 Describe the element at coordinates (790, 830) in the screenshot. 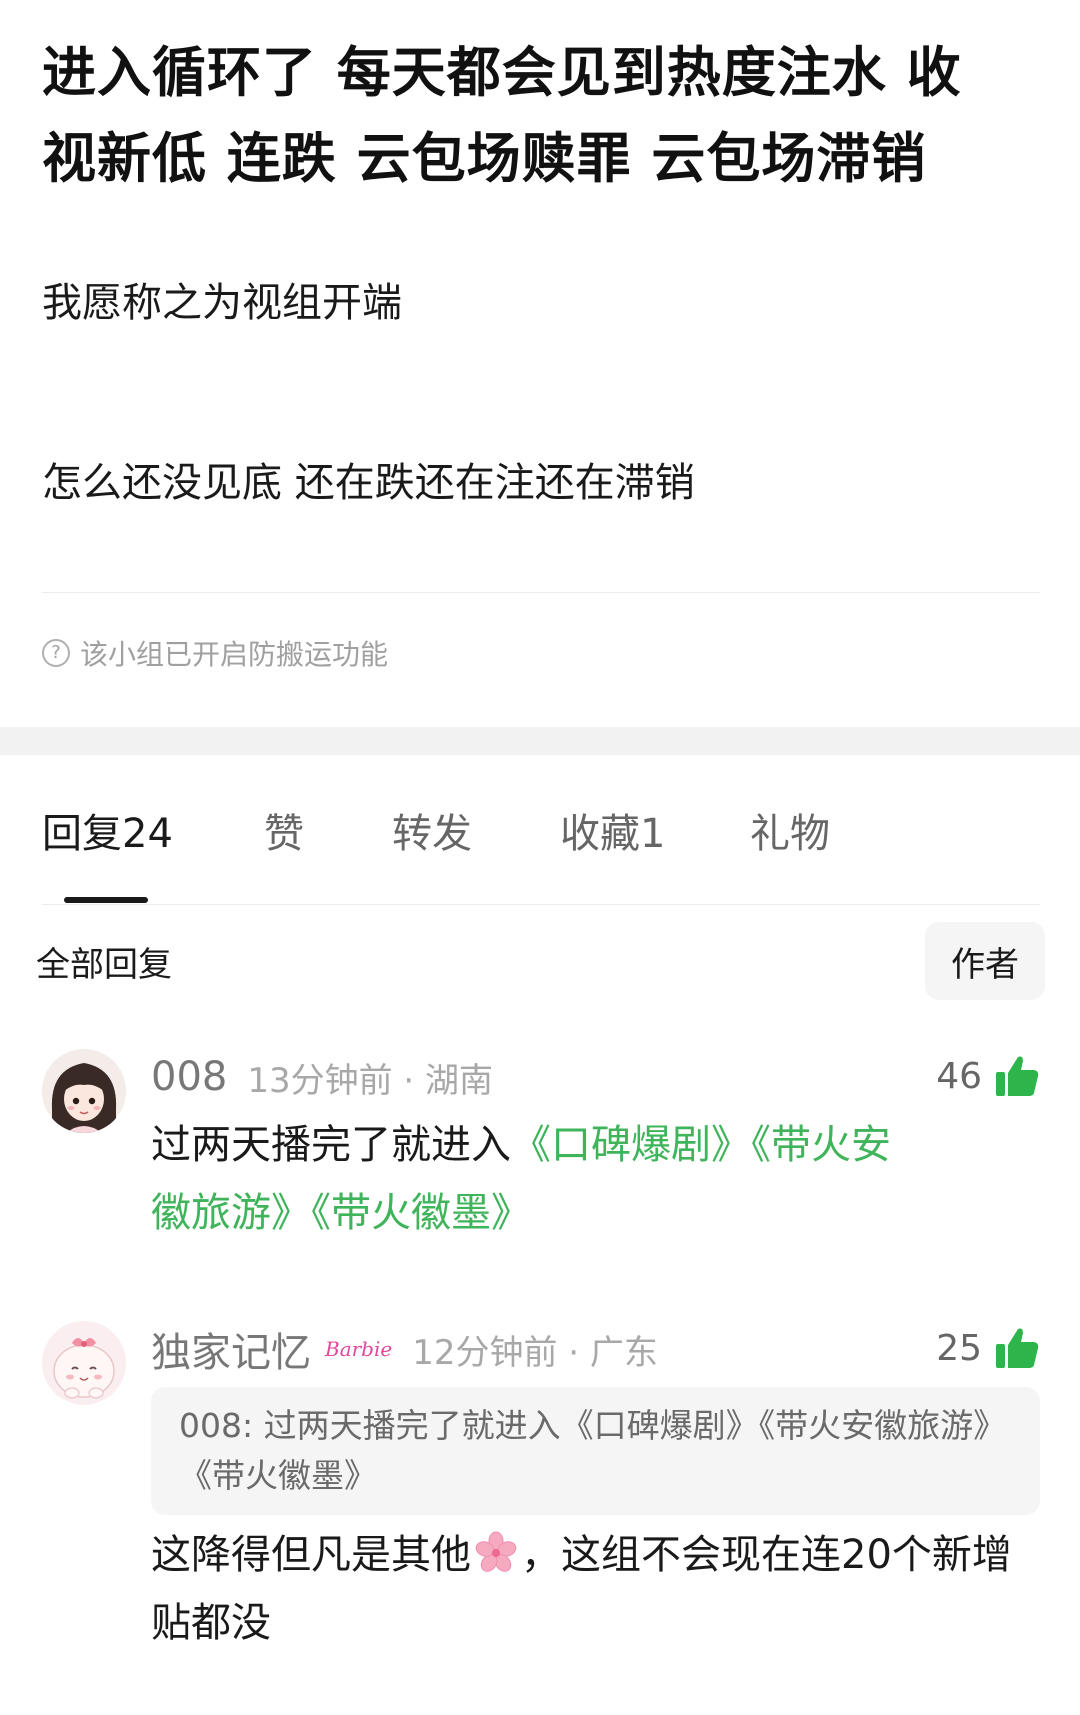

I see `tab-gifts: 礼物` at that location.